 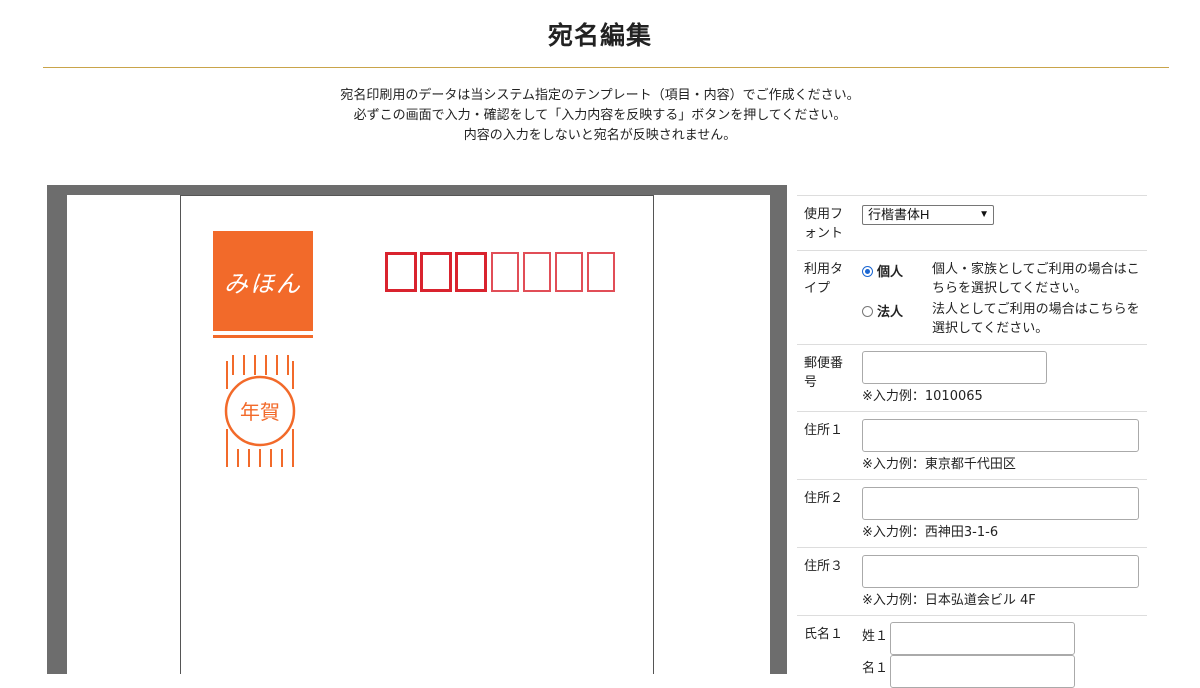 What do you see at coordinates (899, 214) in the screenshot?
I see `font-select-value: 行楷書体H` at bounding box center [899, 214].